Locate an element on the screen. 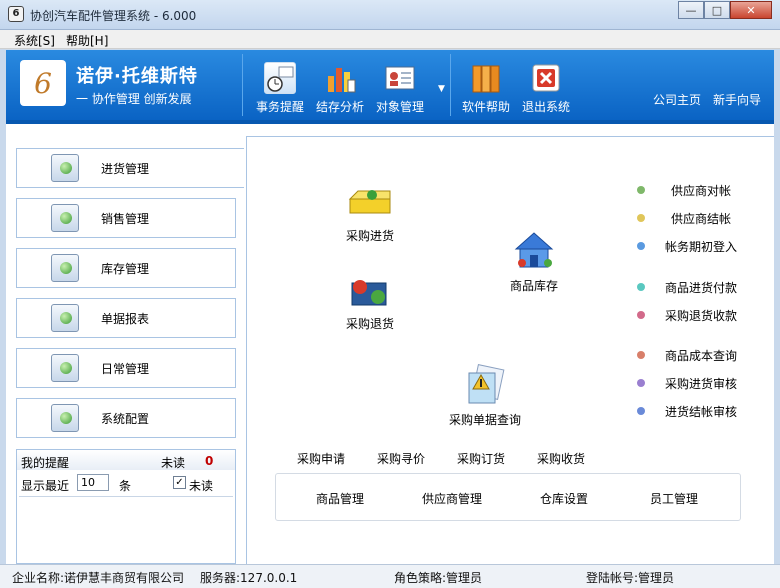 This screenshot has height=588, width=780. nav-label: 进货管理 is located at coordinates (125, 168).